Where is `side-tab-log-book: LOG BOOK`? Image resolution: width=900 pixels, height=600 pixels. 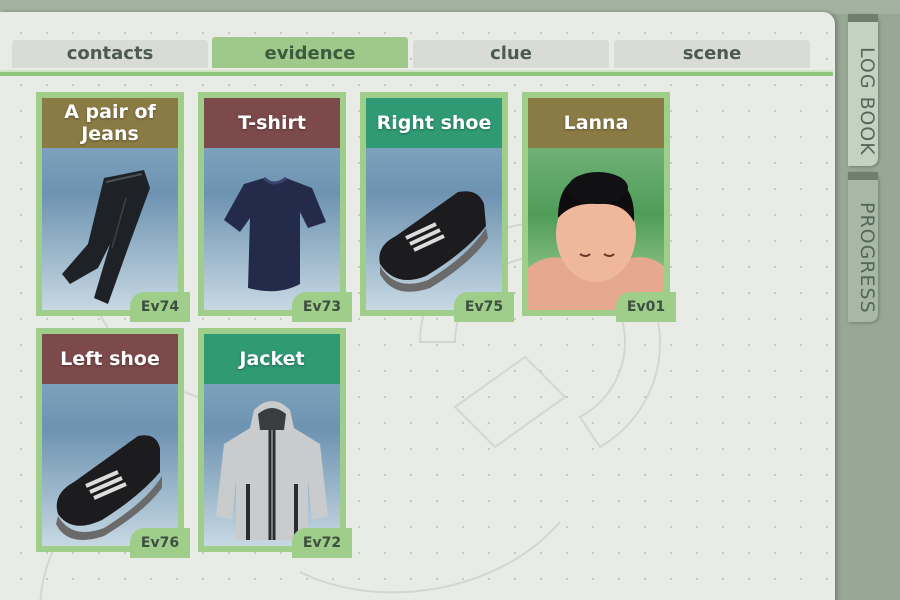
side-tab-log-book: LOG BOOK is located at coordinates (863, 90).